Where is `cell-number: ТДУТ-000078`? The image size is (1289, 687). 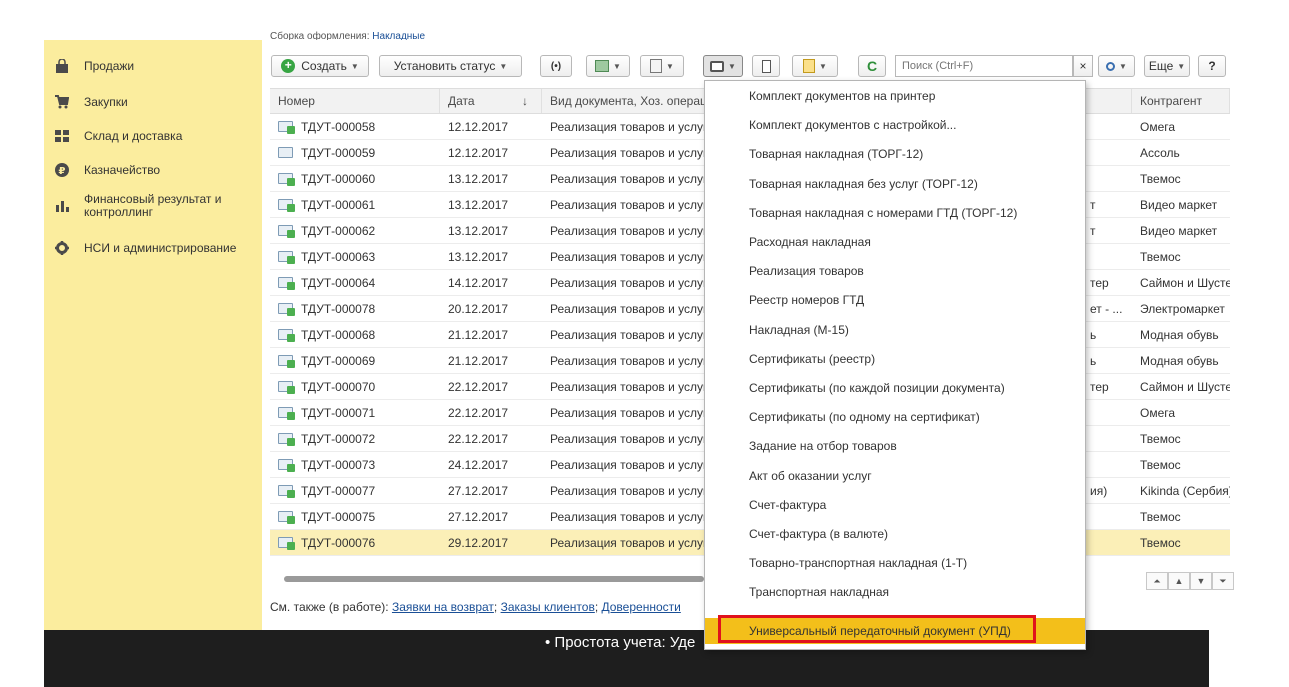 cell-number: ТДУТ-000078 is located at coordinates (355, 309).